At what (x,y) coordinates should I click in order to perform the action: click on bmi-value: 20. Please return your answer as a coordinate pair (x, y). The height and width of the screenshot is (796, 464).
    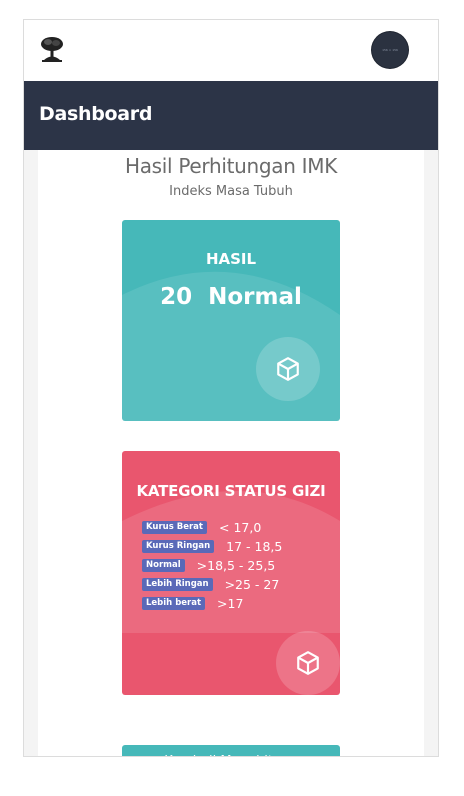
    Looking at the image, I should click on (176, 297).